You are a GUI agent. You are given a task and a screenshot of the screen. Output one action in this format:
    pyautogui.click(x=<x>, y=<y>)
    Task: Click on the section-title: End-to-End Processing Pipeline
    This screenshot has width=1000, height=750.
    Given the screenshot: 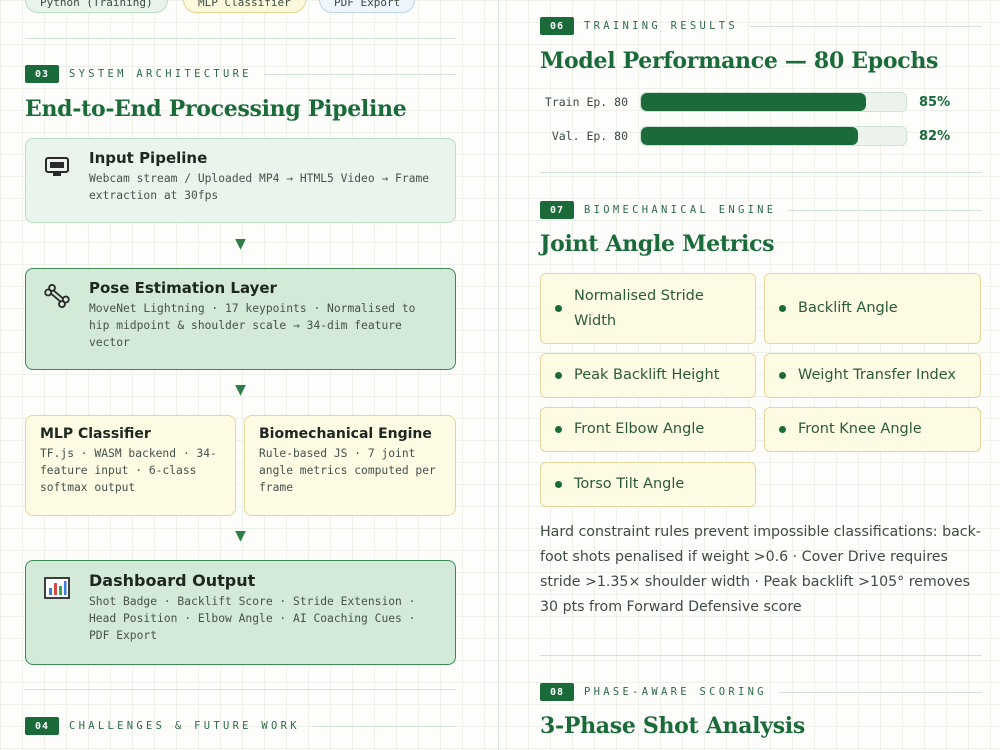 What is the action you would take?
    pyautogui.click(x=216, y=109)
    